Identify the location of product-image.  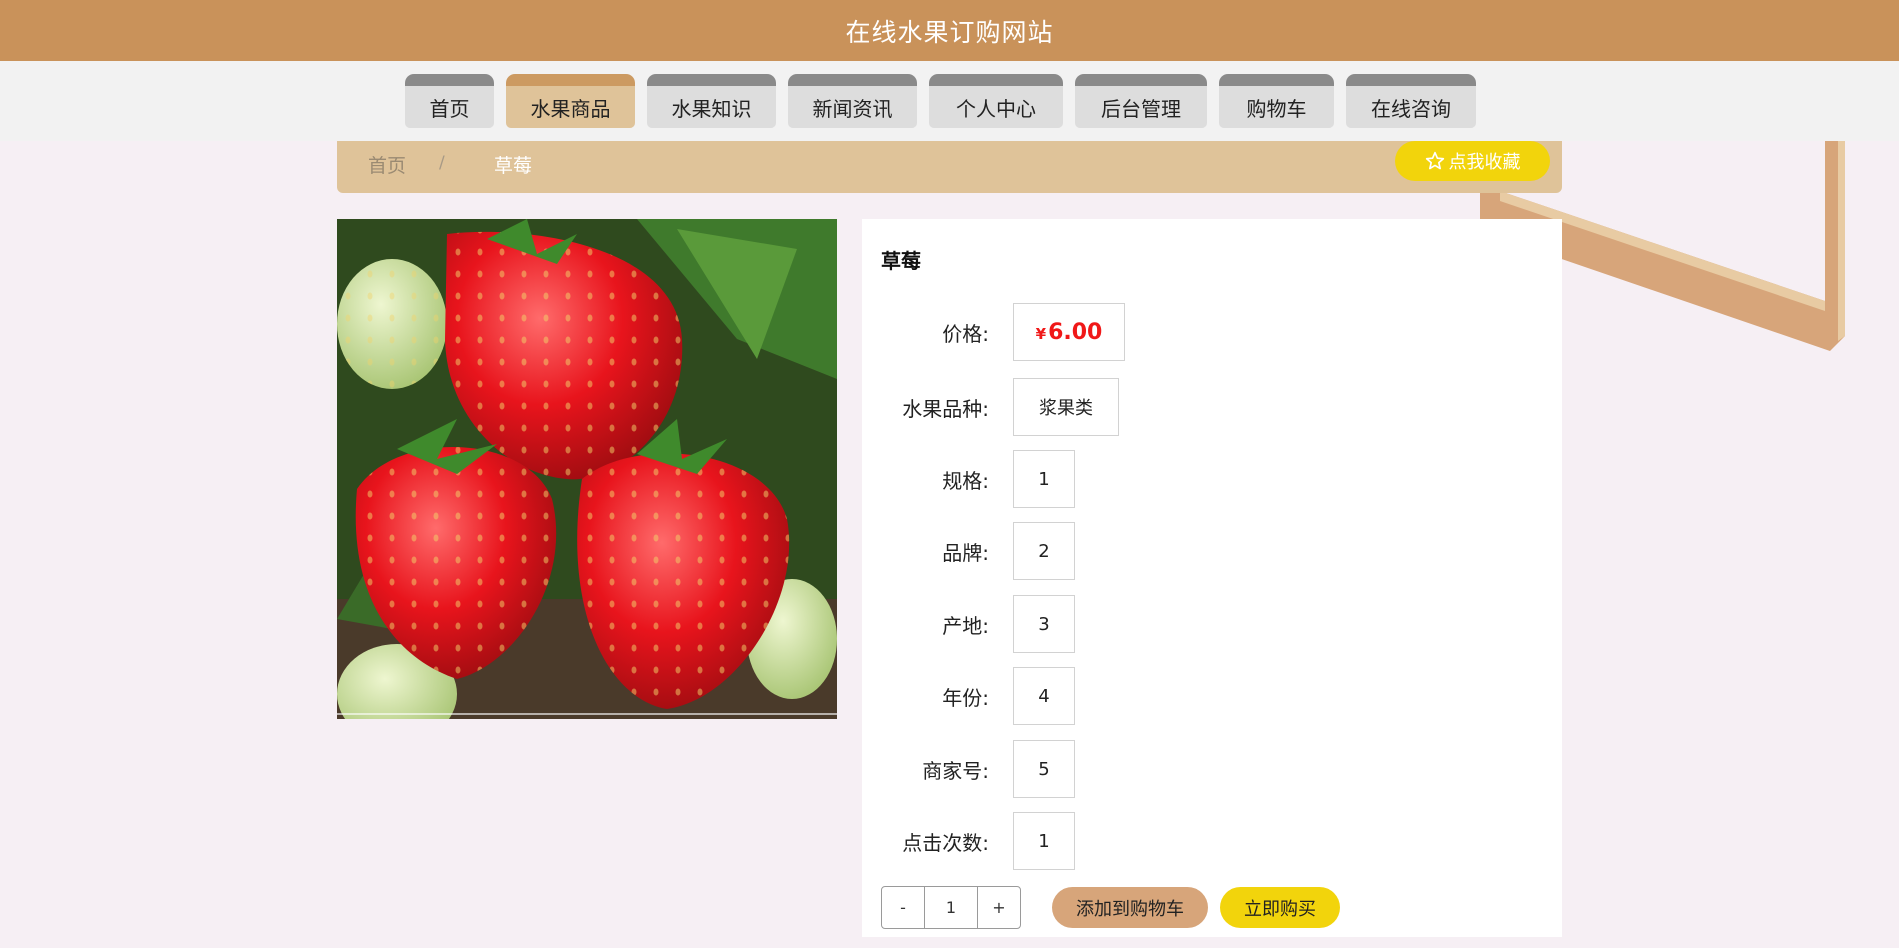
(587, 469).